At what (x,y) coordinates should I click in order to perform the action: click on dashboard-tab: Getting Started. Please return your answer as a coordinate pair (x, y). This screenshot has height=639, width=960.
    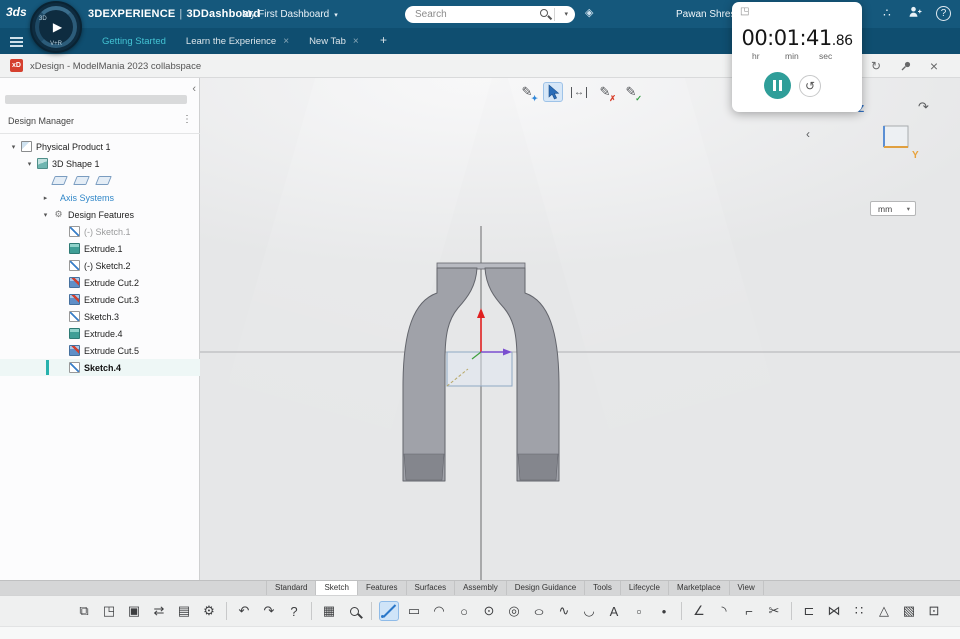
    Looking at the image, I should click on (134, 41).